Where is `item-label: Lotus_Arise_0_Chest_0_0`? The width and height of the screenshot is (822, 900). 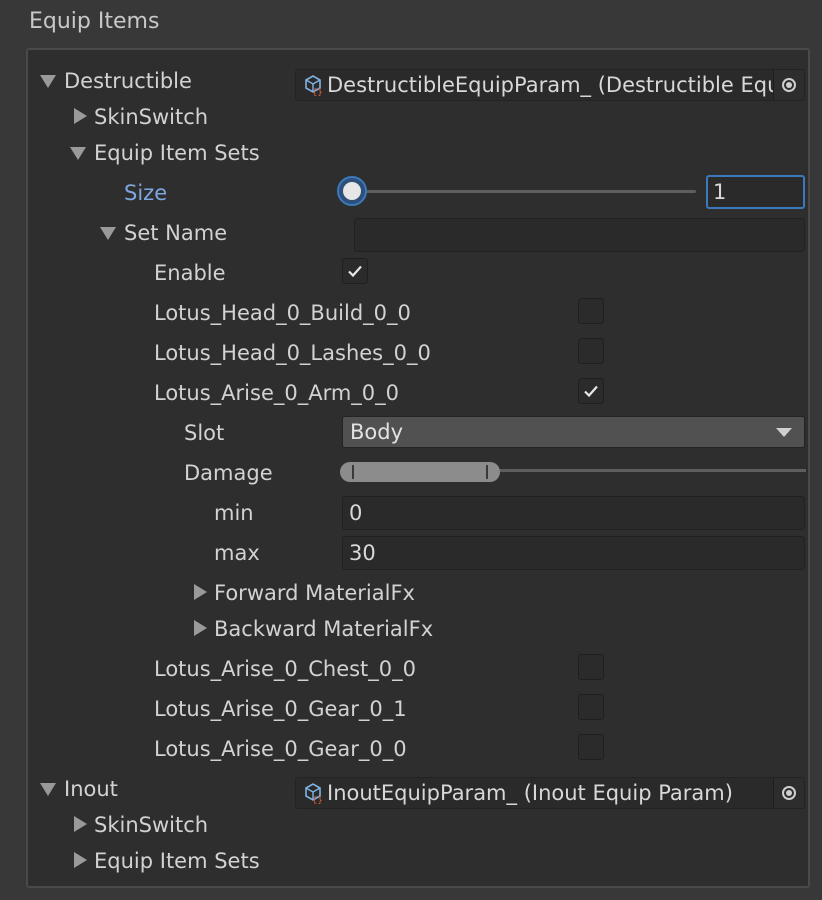
item-label: Lotus_Arise_0_Chest_0_0 is located at coordinates (285, 669).